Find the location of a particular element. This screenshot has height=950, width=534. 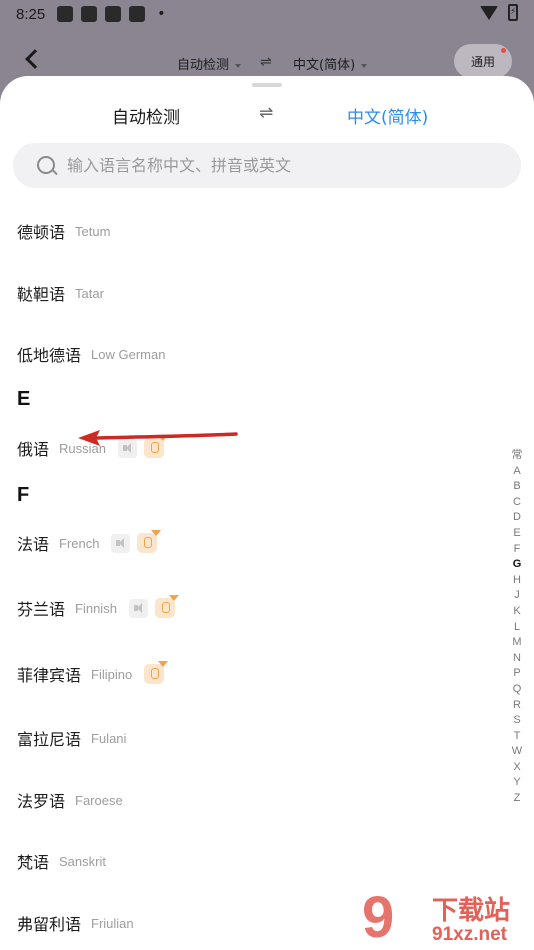

alphabet-index: 常ABCDEFGHJKLMNPQRSTWXYZ is located at coordinates (517, 627).